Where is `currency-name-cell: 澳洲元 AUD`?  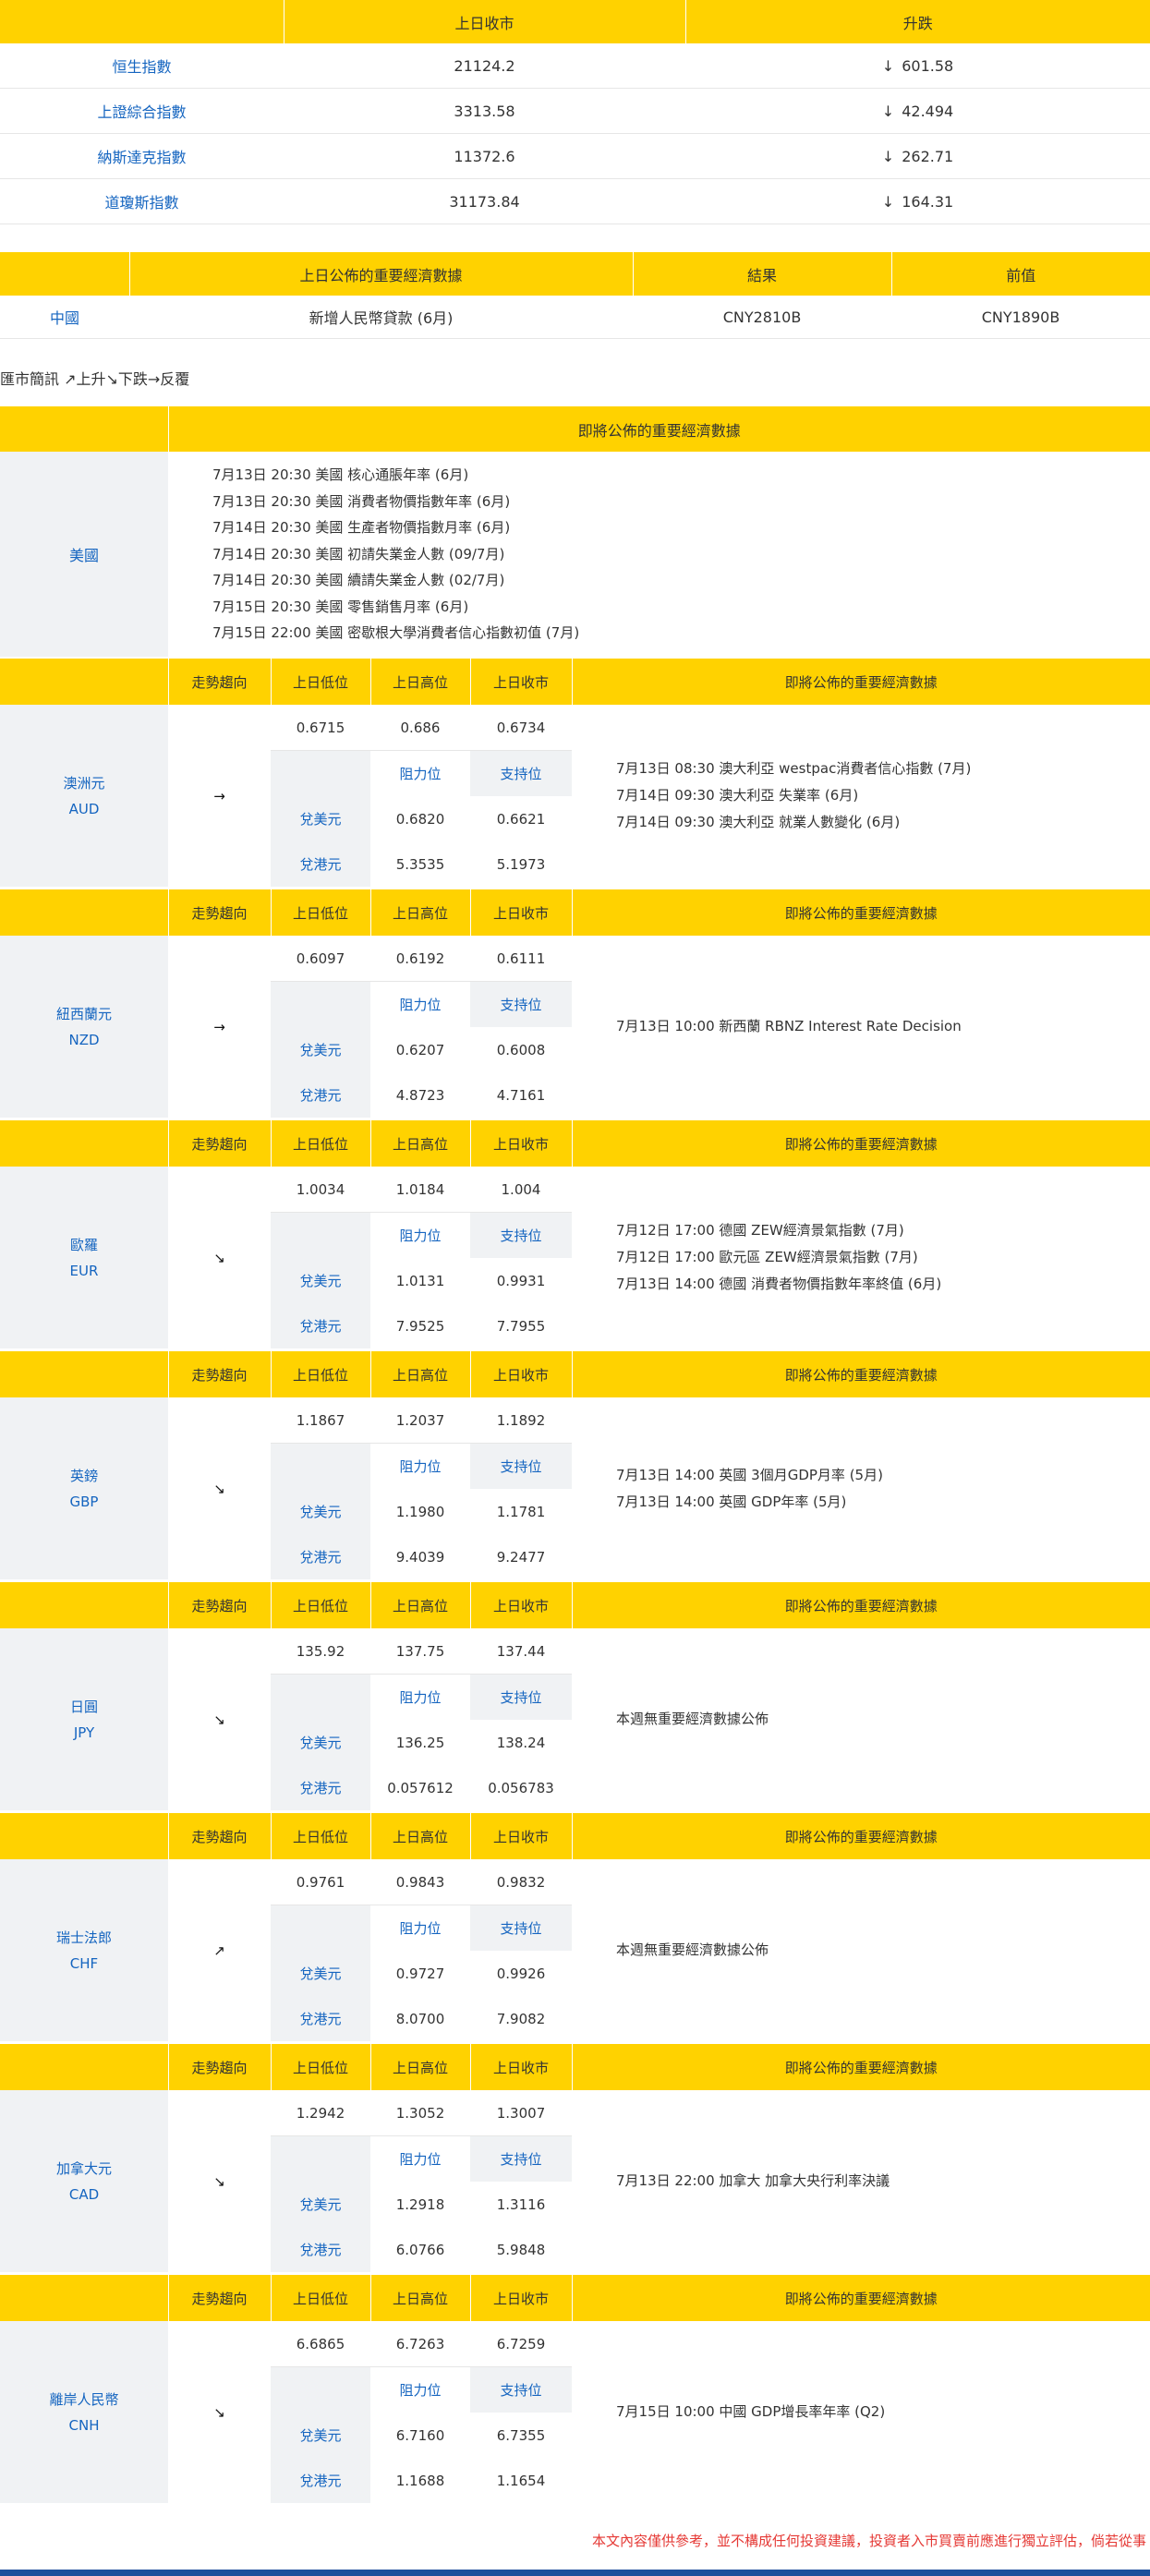
currency-name-cell: 澳洲元 AUD is located at coordinates (84, 796).